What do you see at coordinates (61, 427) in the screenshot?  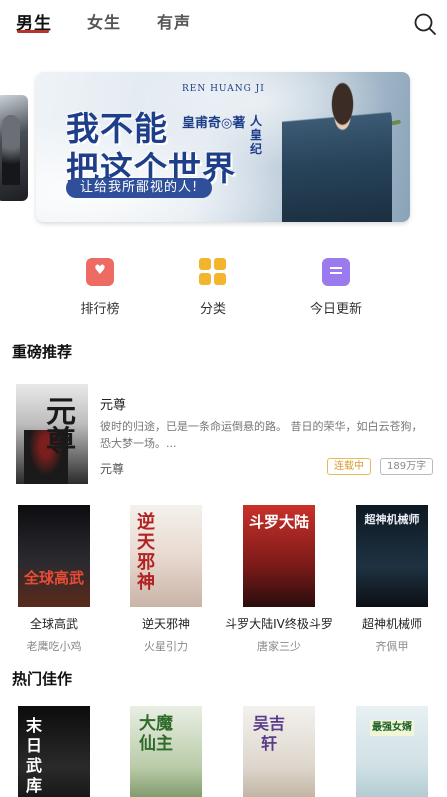 I see `cover-title-text: 元尊` at bounding box center [61, 427].